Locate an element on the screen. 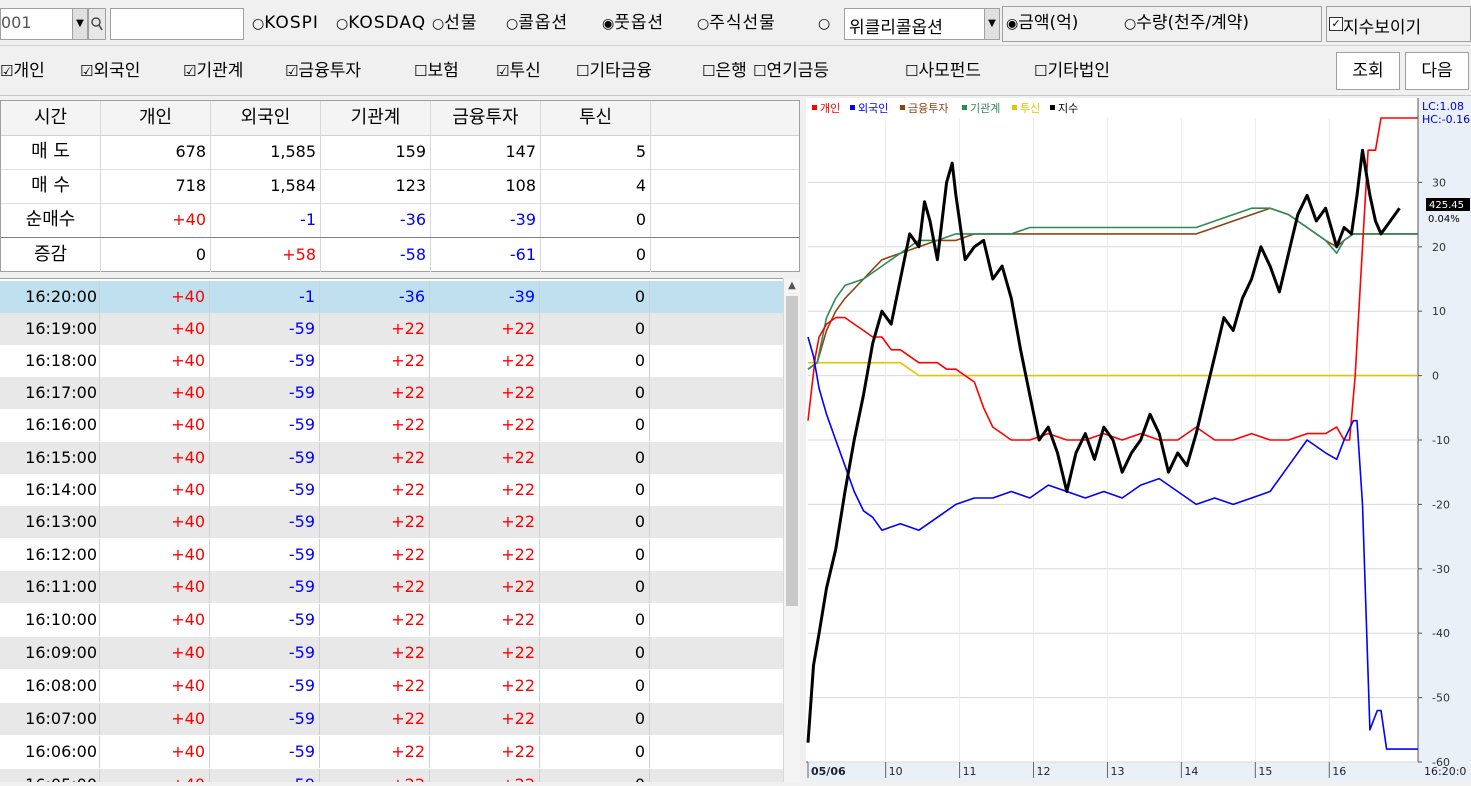 The image size is (1471, 786). column-header: 외국인 is located at coordinates (266, 118).